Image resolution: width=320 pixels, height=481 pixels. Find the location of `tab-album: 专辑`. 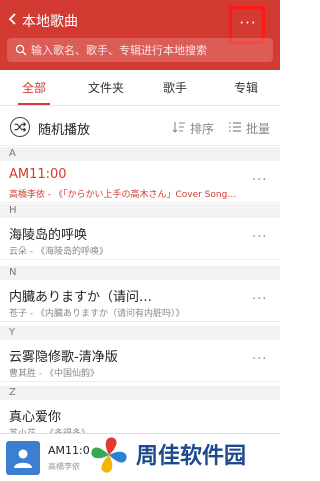

tab-album: 专辑 is located at coordinates (246, 87).